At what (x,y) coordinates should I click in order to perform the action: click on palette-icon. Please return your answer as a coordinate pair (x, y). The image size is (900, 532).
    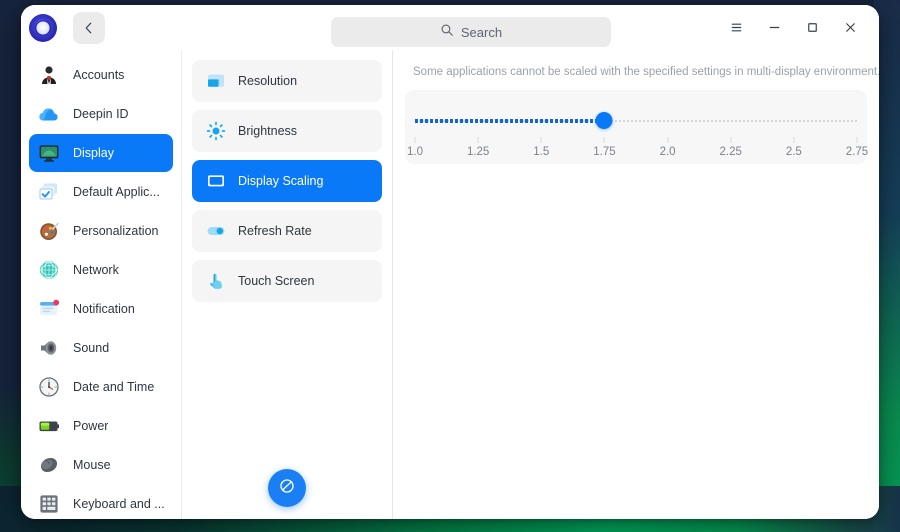
    Looking at the image, I should click on (49, 231).